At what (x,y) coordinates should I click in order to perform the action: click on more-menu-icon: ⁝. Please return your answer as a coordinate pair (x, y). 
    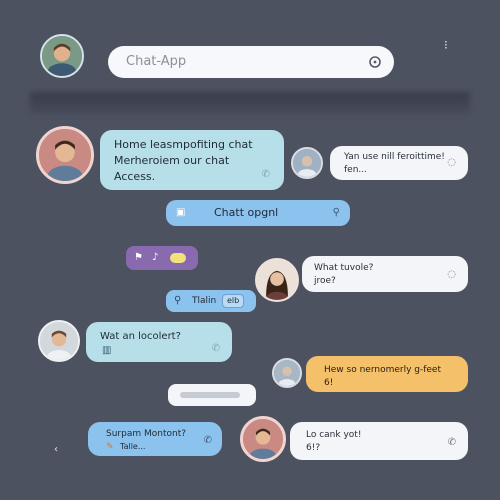
    Looking at the image, I should click on (446, 45).